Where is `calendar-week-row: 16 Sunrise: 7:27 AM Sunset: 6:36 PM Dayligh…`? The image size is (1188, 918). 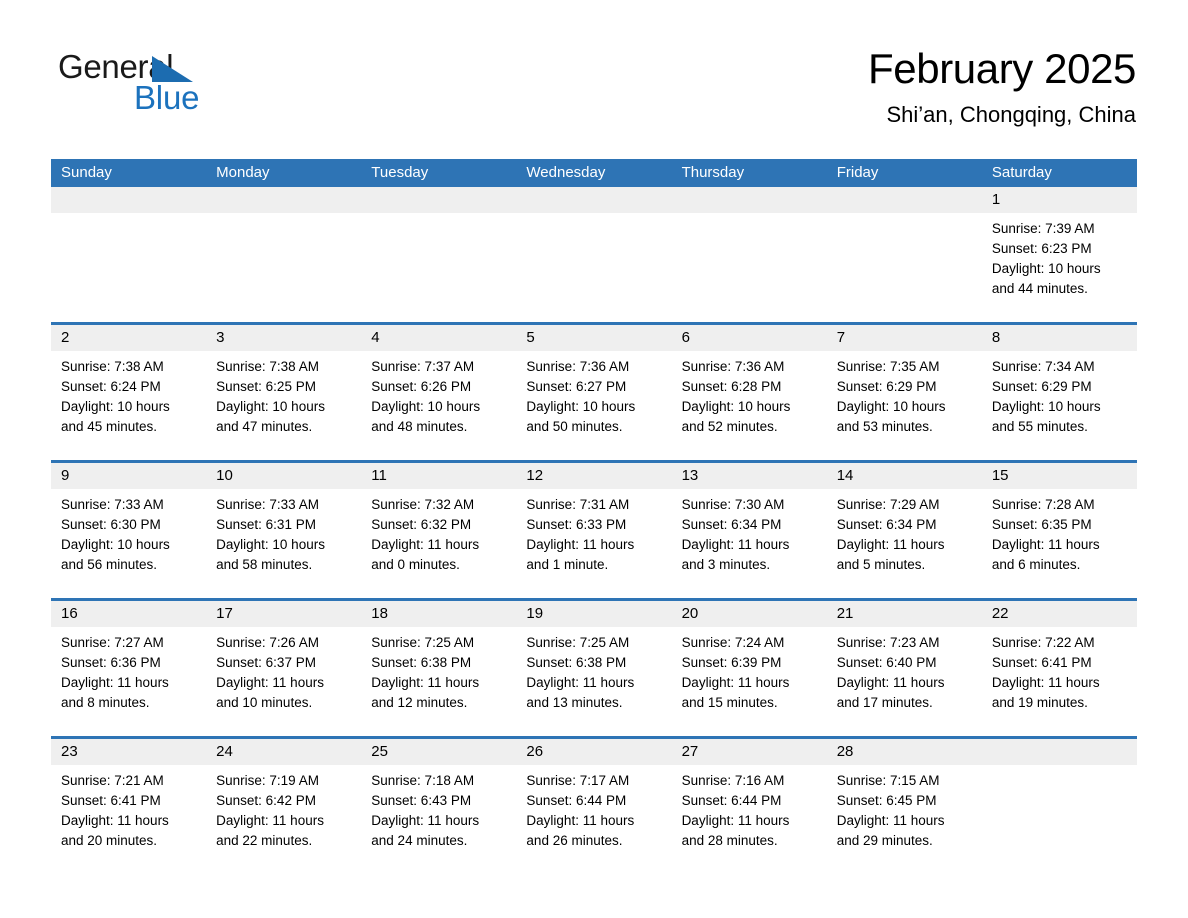
calendar-week-row: 16 Sunrise: 7:27 AM Sunset: 6:36 PM Dayligh… is located at coordinates (594, 668).